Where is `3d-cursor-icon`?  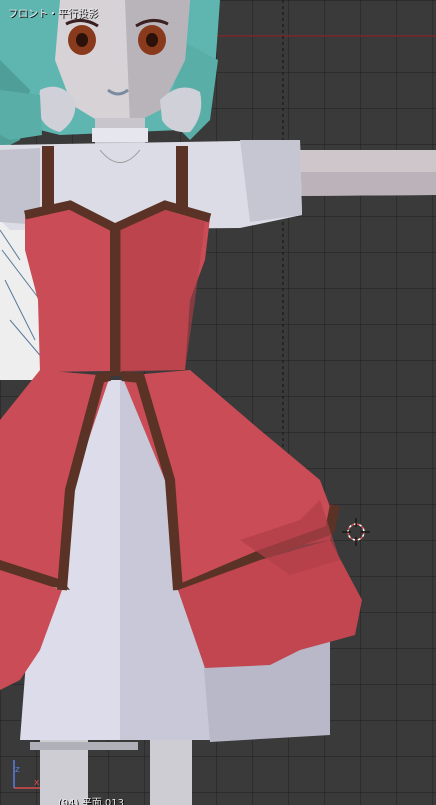 3d-cursor-icon is located at coordinates (356, 532).